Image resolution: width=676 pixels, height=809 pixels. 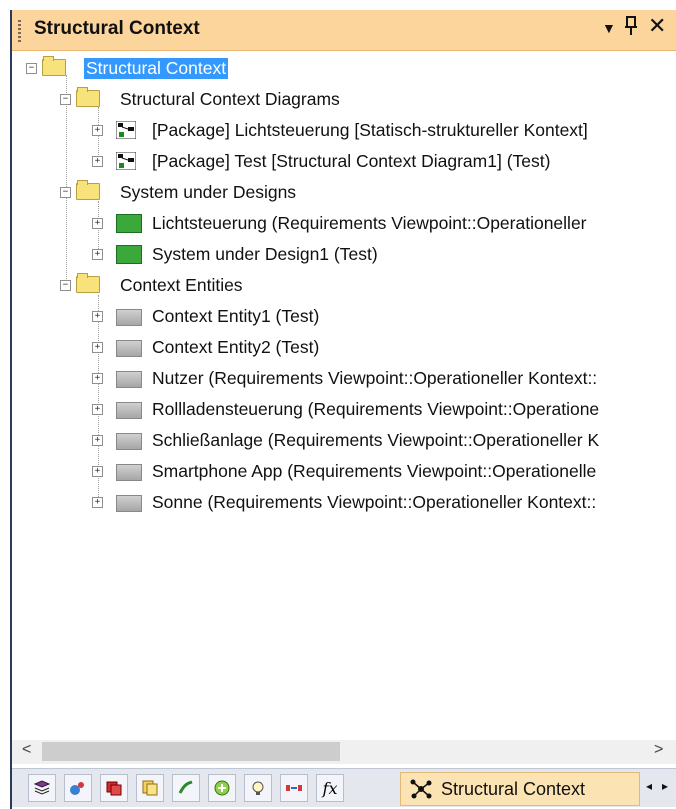 I want to click on horizontal-scrollbar: < >, so click(x=344, y=752).